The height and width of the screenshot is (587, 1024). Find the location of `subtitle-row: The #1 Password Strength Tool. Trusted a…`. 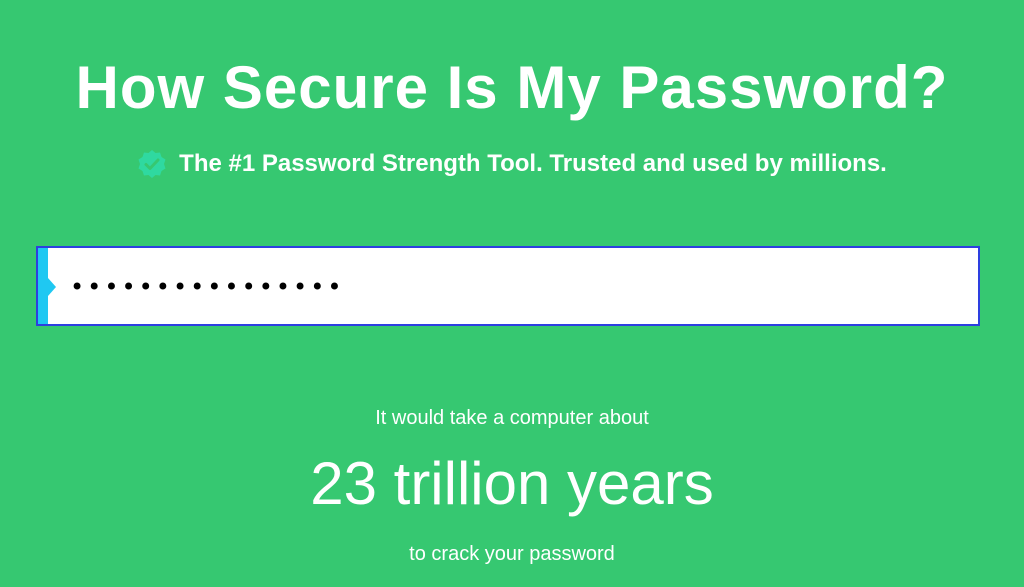

subtitle-row: The #1 Password Strength Tool. Trusted a… is located at coordinates (512, 164).